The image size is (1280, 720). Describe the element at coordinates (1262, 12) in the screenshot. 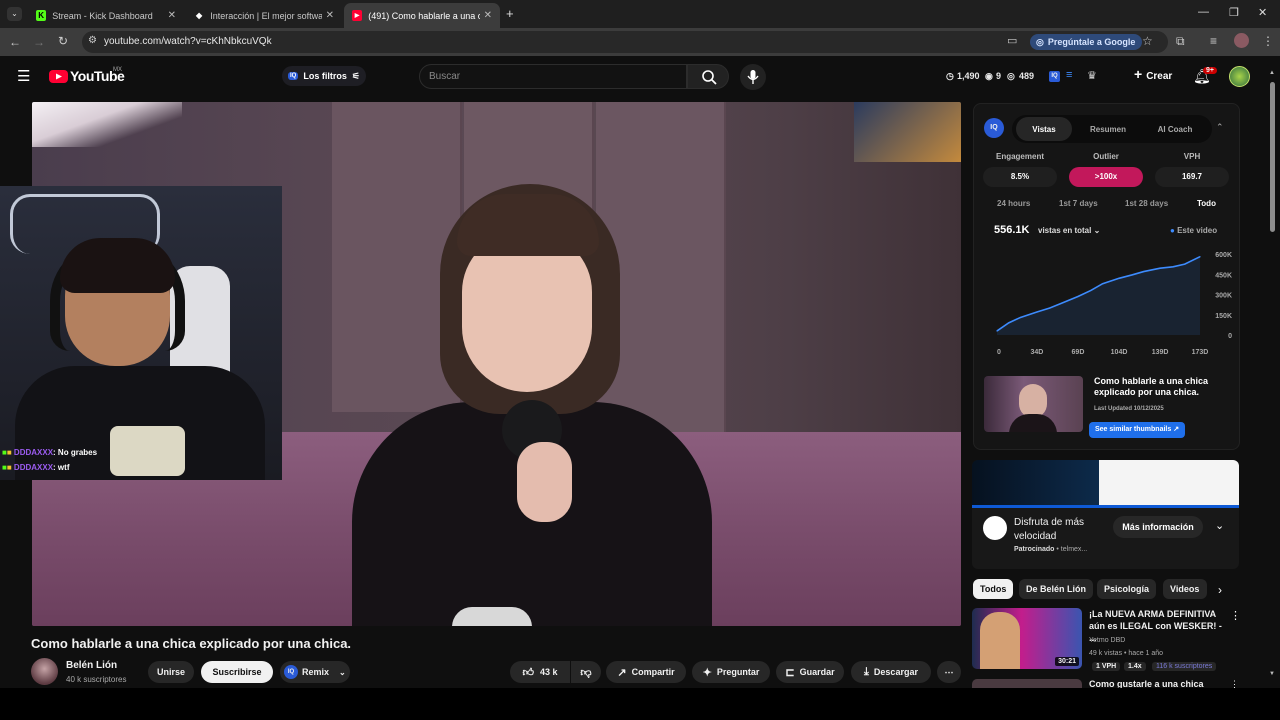

I see `close-window-icon: ✕` at that location.